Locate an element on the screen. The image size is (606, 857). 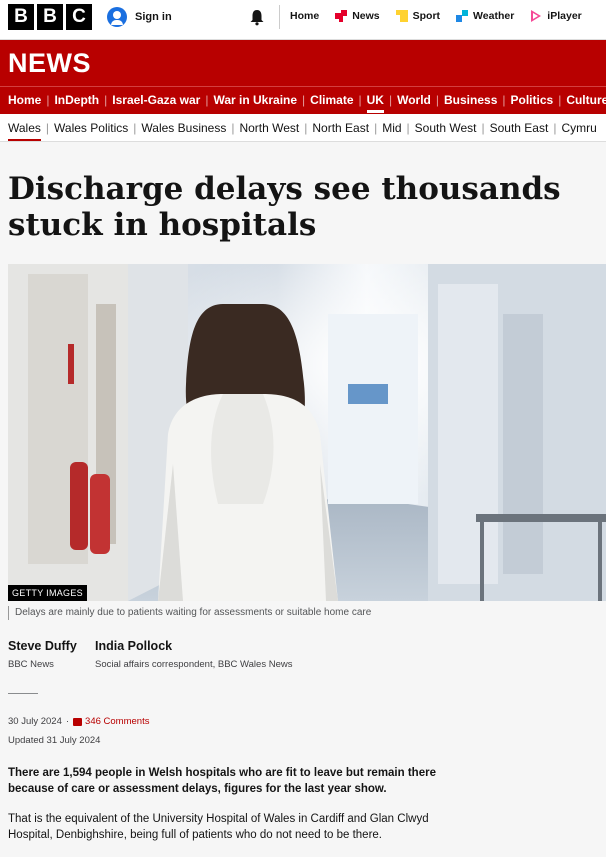
main-nav-item-world: World is located at coordinates (414, 103).